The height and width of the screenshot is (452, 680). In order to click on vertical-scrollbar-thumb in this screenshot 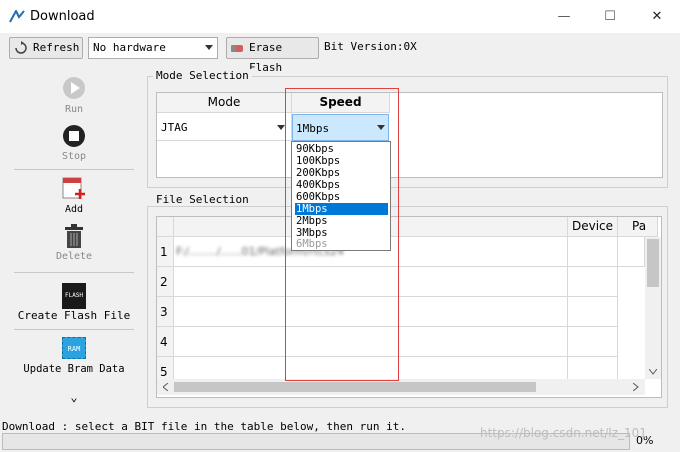, I will do `click(653, 263)`.